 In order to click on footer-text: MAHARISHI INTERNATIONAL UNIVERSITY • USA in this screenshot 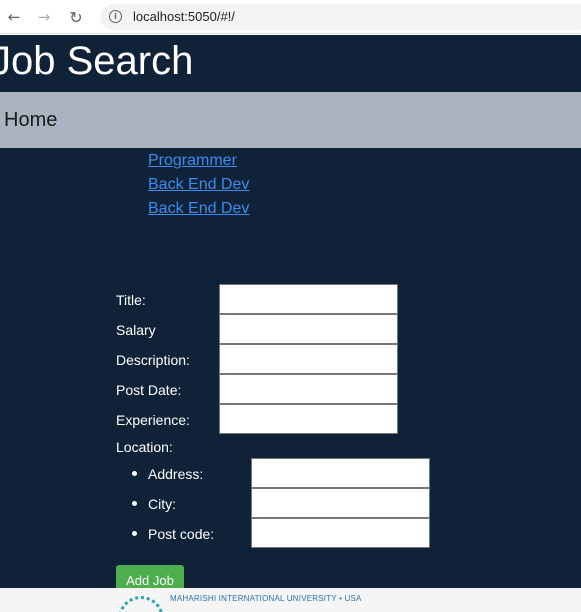, I will do `click(266, 598)`.